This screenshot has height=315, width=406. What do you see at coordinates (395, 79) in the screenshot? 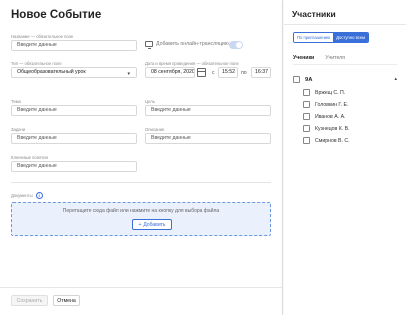
I see `chevron-up-icon: ▴` at bounding box center [395, 79].